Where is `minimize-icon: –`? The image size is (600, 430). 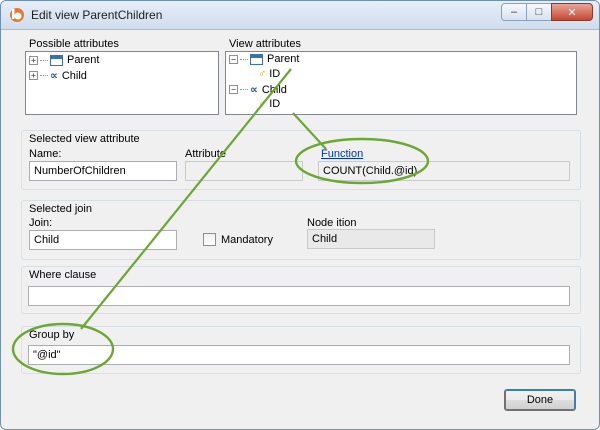 minimize-icon: – is located at coordinates (514, 12).